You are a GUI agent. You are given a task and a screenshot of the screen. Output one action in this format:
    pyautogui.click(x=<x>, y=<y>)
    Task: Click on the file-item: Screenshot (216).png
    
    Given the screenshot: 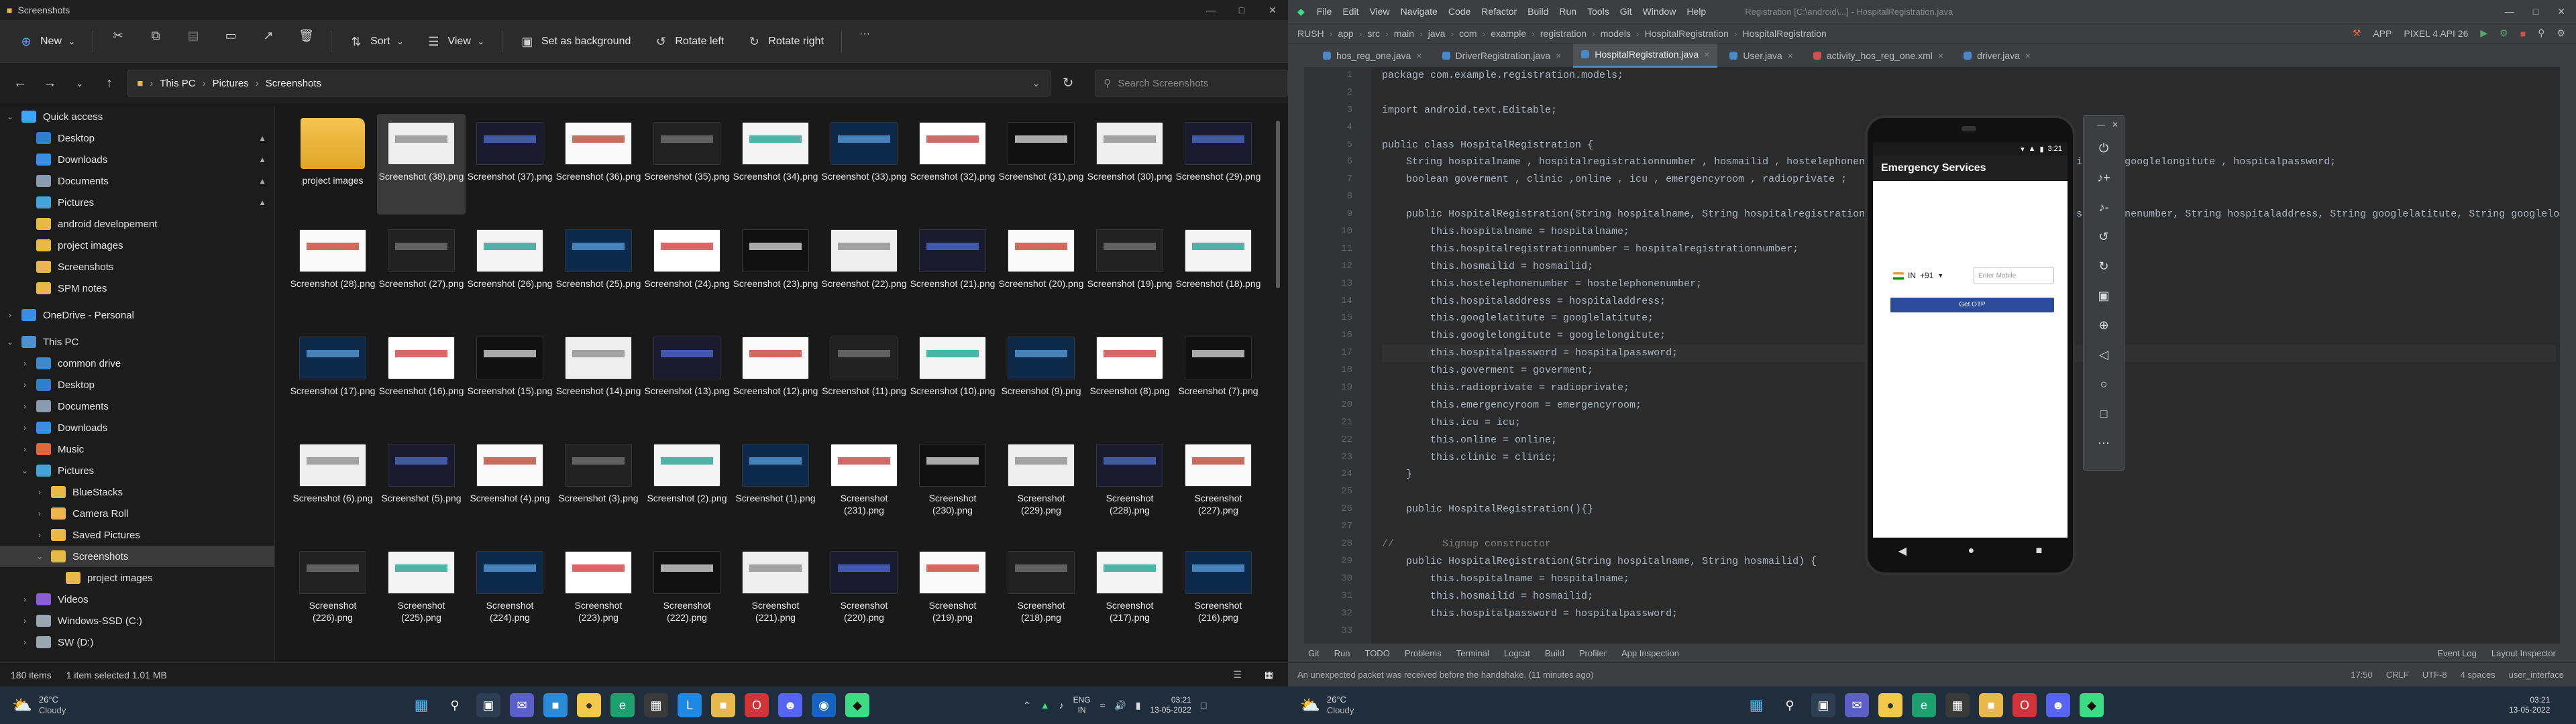 What is the action you would take?
    pyautogui.click(x=1218, y=593)
    